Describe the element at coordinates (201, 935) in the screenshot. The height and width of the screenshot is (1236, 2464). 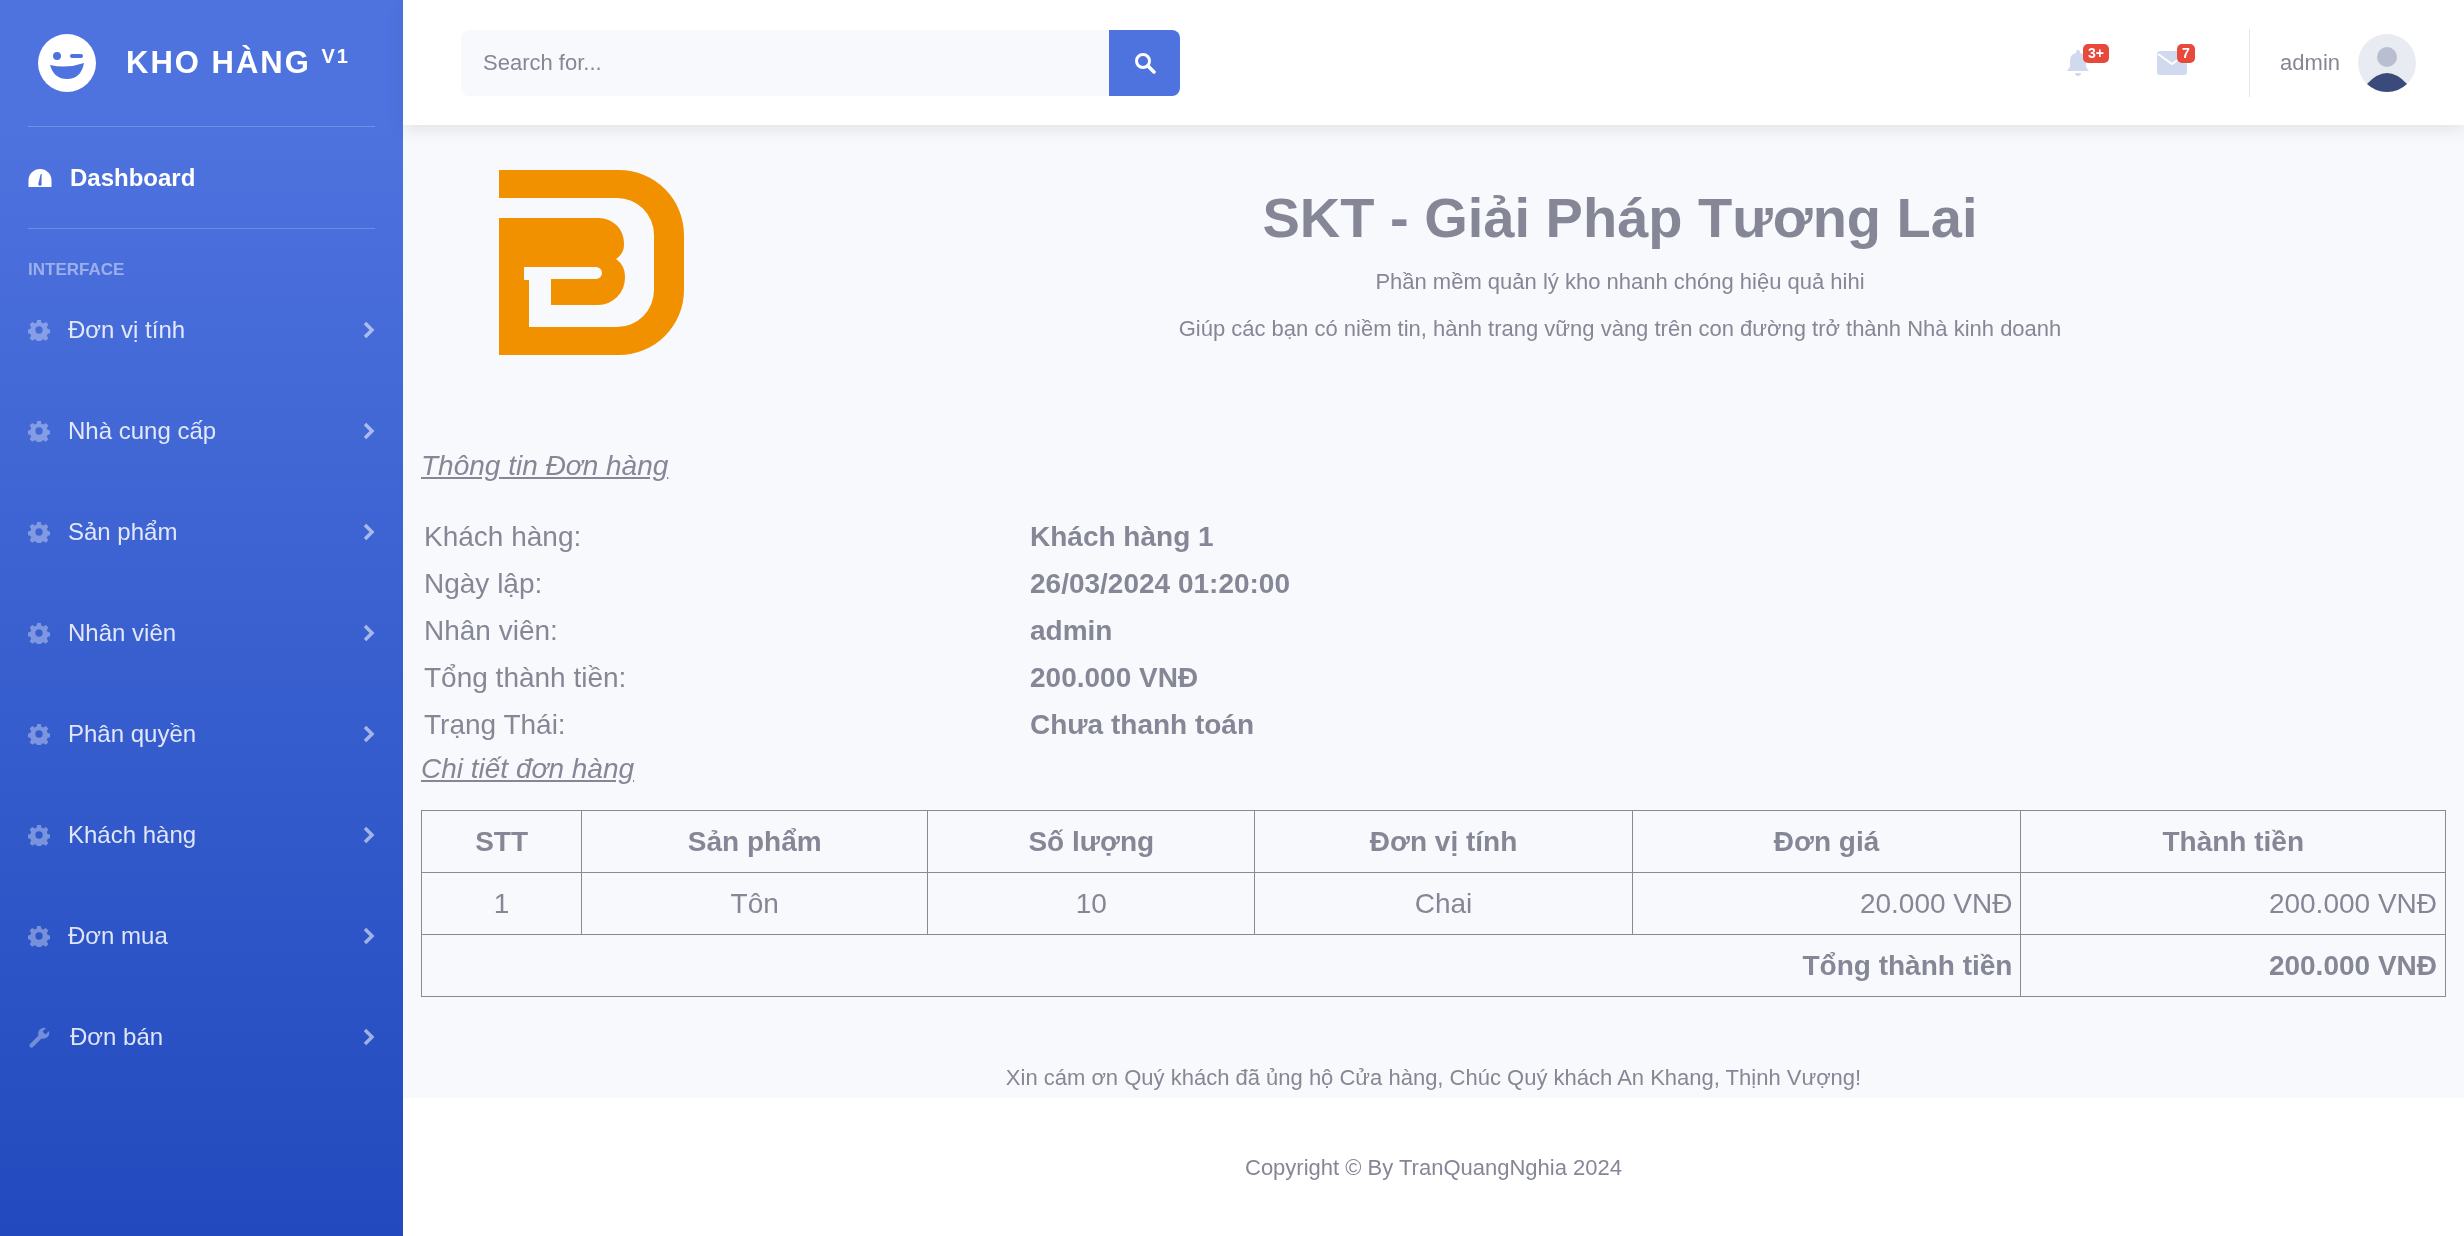
I see `sidebar-item: Đơn mua` at that location.